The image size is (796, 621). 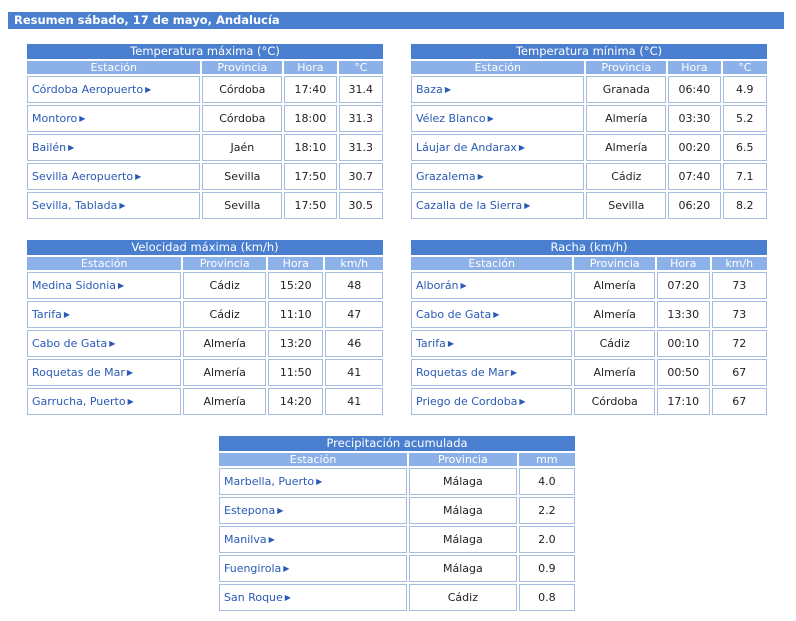 I want to click on value-cell: 48, so click(x=354, y=285).